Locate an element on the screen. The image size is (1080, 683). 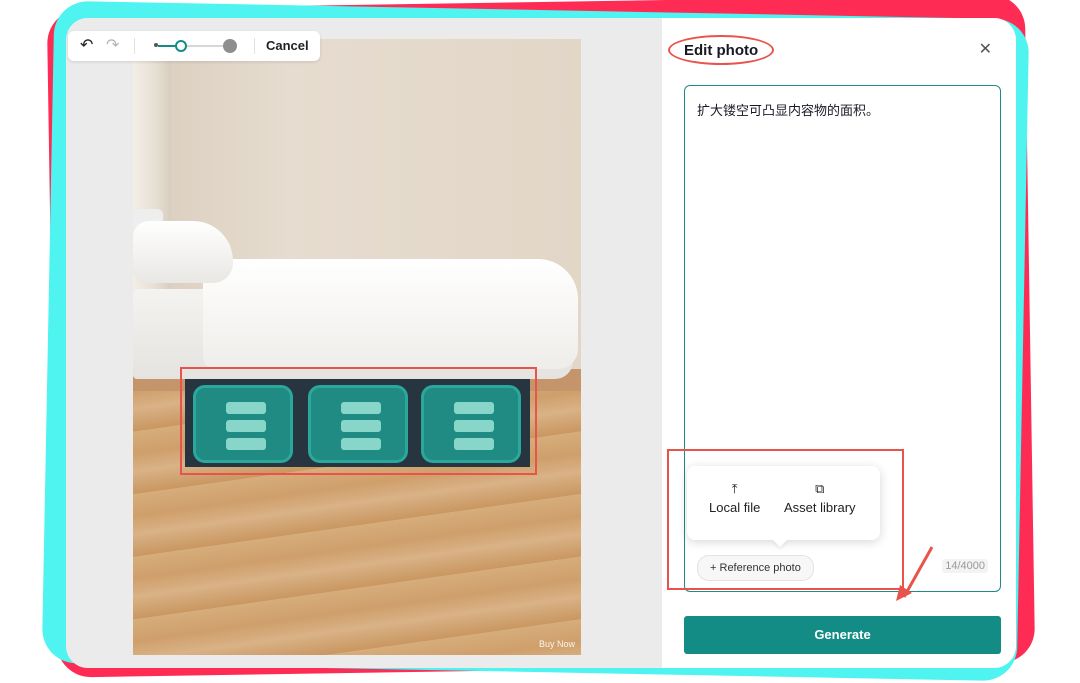
photo-pillow is located at coordinates (183, 252).